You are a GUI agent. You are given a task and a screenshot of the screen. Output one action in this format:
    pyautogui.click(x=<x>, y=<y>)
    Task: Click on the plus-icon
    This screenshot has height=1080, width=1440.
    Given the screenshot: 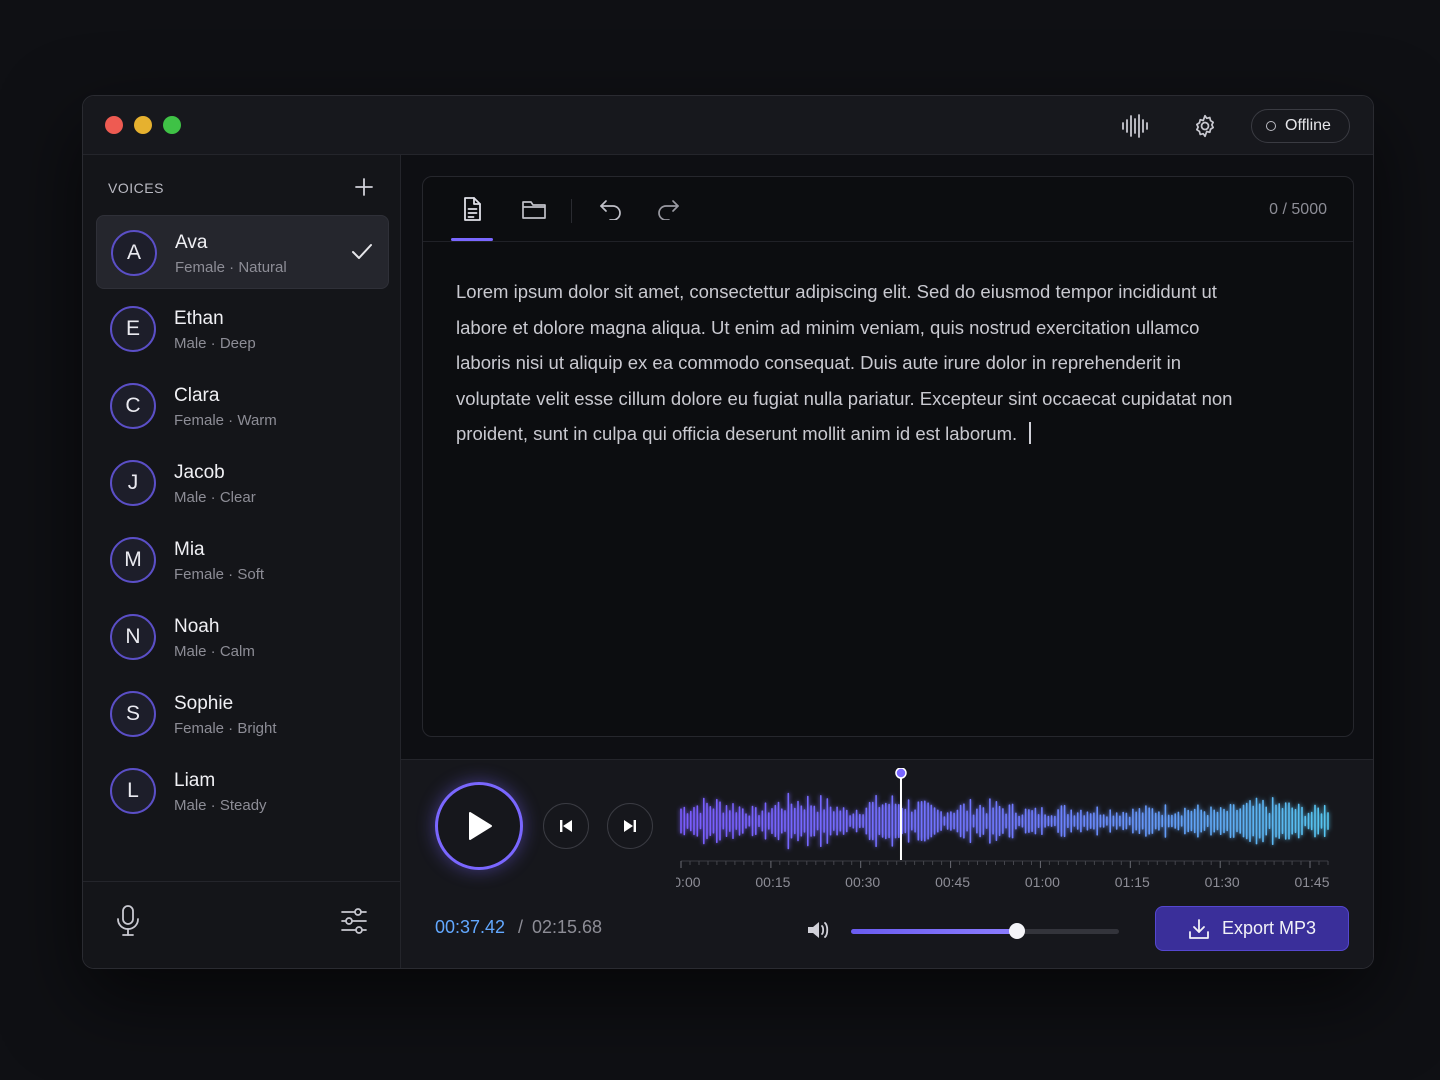 What is the action you would take?
    pyautogui.click(x=364, y=187)
    